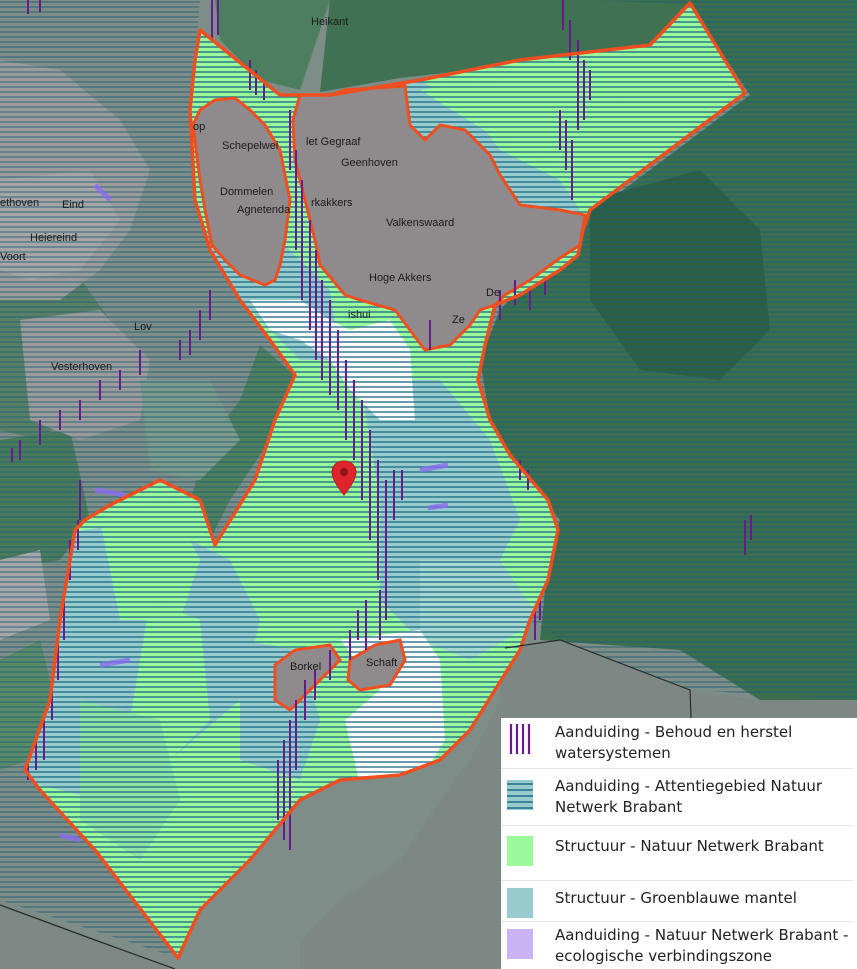 The width and height of the screenshot is (857, 969). What do you see at coordinates (520, 739) in the screenshot?
I see `vertical-lines-swatch-icon` at bounding box center [520, 739].